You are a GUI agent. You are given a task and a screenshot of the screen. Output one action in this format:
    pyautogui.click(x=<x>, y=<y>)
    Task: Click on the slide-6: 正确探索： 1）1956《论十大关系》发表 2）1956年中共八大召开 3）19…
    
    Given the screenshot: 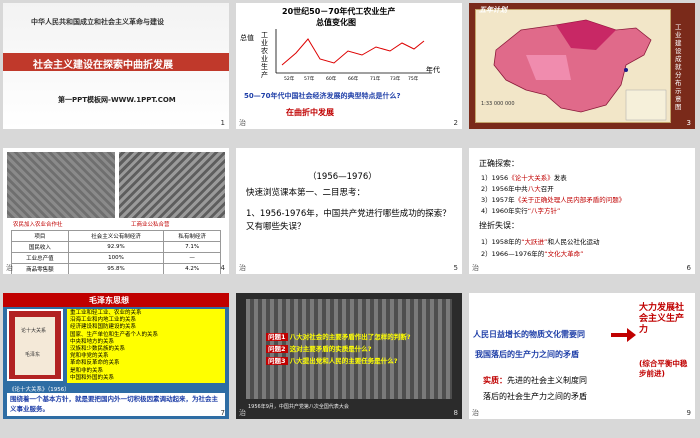 What is the action you would take?
    pyautogui.click(x=582, y=211)
    